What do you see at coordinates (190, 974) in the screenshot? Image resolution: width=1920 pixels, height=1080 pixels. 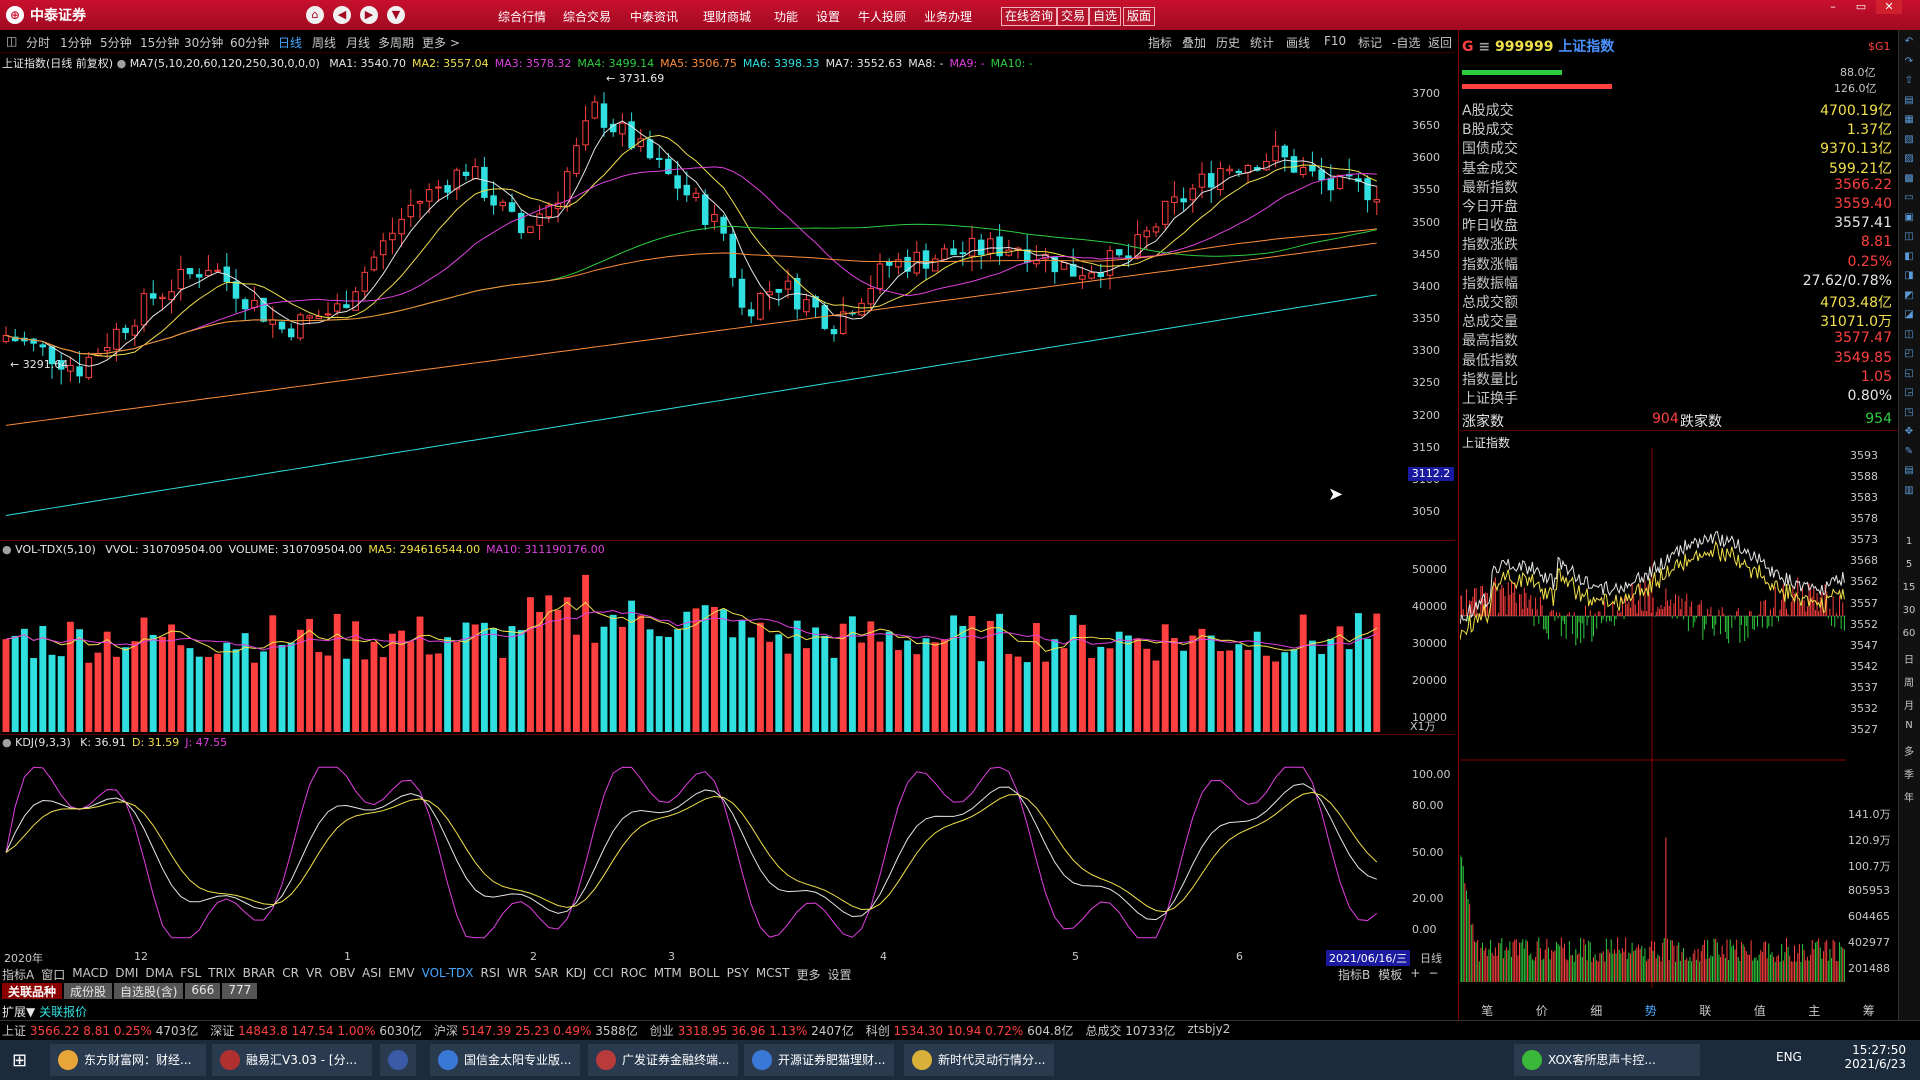 I see `indicator-tab: FSL` at bounding box center [190, 974].